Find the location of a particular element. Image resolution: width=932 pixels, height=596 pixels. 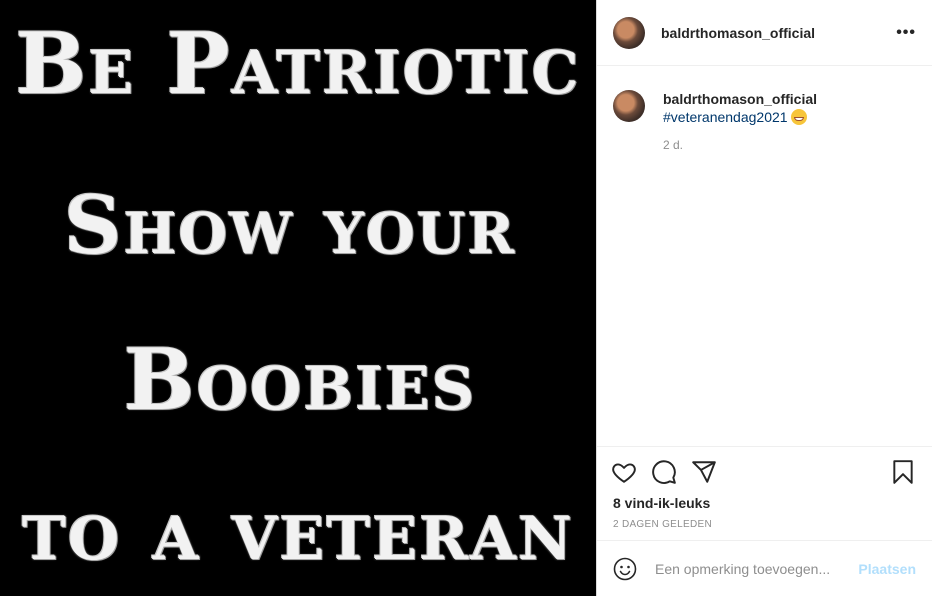

caption-text: baldrthomason_official #veteranendag2021 is located at coordinates (740, 108).